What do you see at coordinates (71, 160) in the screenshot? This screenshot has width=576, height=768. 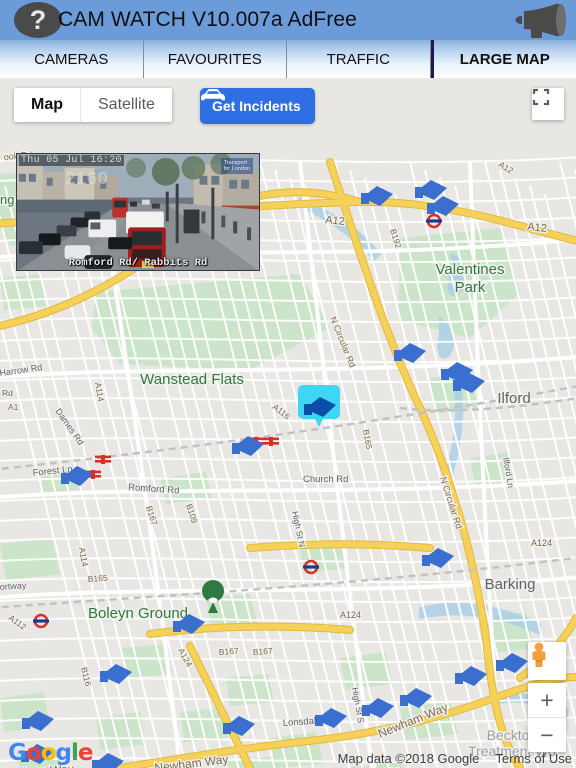 I see `camera-timestamp: Thu 05 Jul 16:20` at bounding box center [71, 160].